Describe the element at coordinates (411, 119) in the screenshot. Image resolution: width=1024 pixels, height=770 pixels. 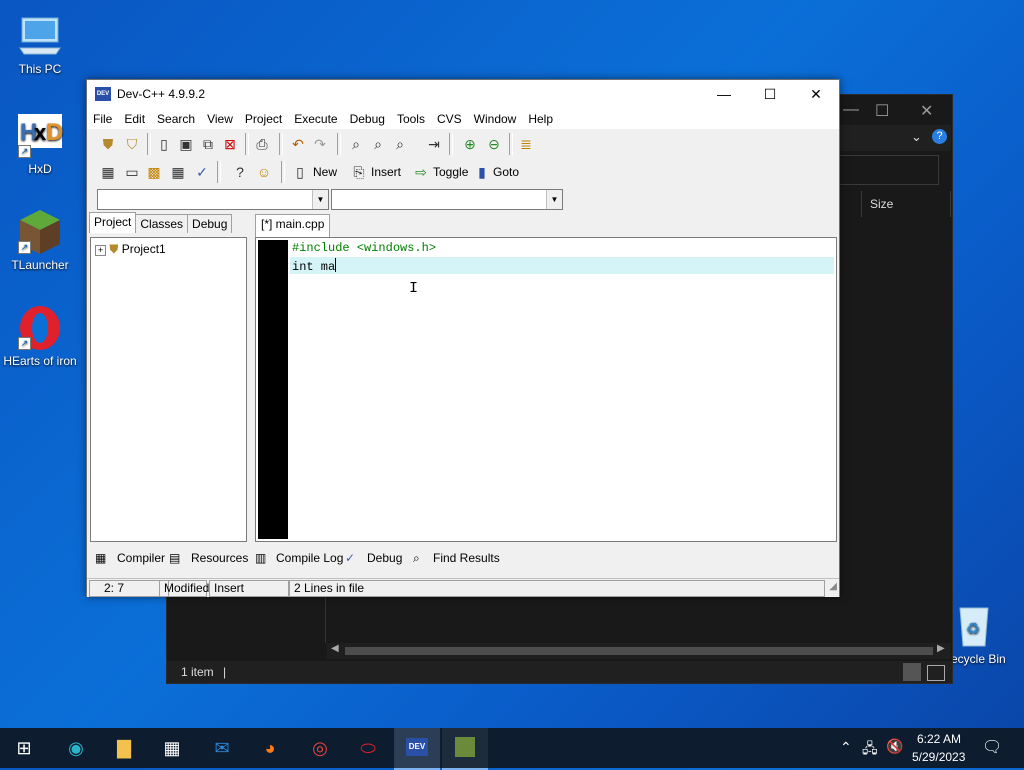
I see `menu-tools: Tools` at that location.